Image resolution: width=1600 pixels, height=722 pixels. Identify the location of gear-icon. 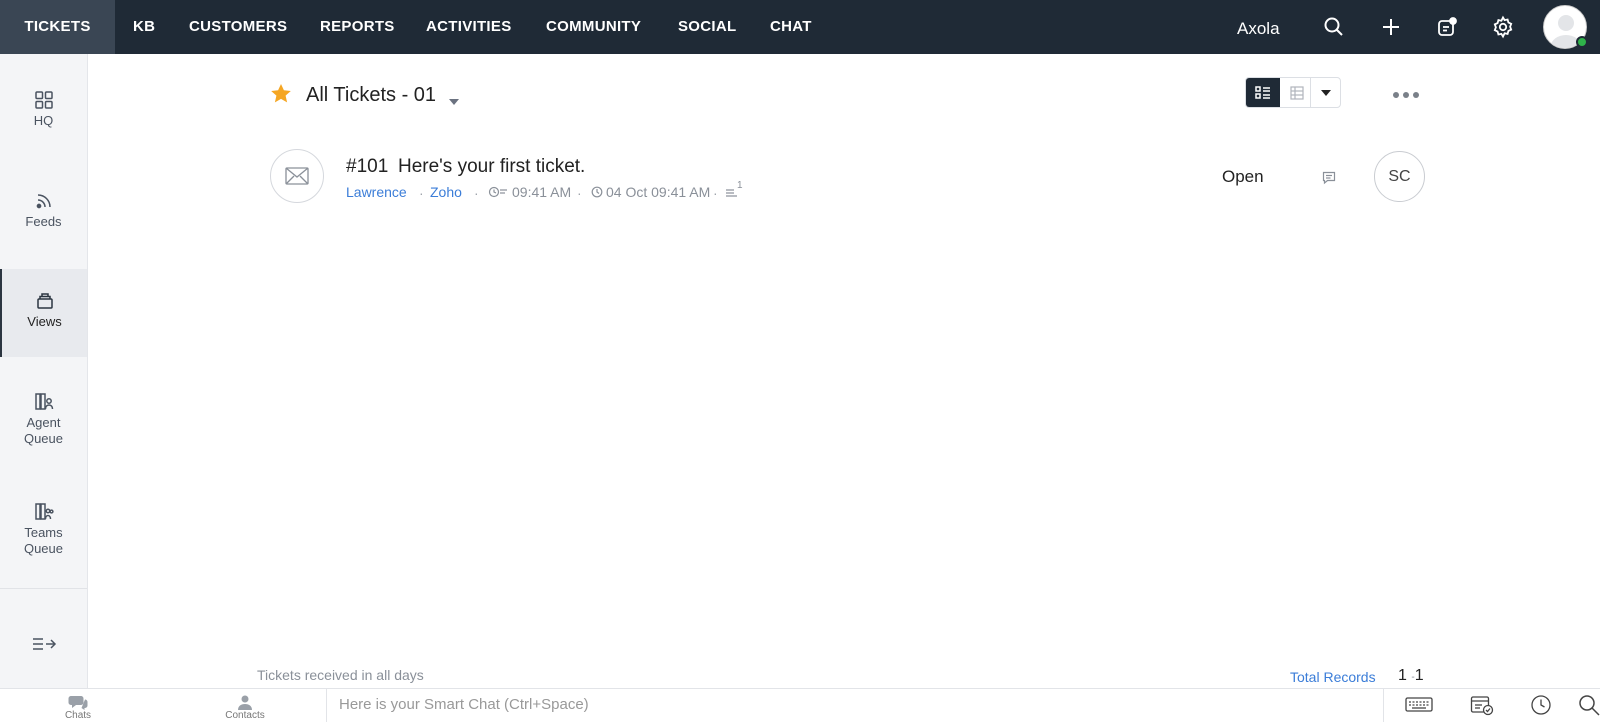
(1503, 27).